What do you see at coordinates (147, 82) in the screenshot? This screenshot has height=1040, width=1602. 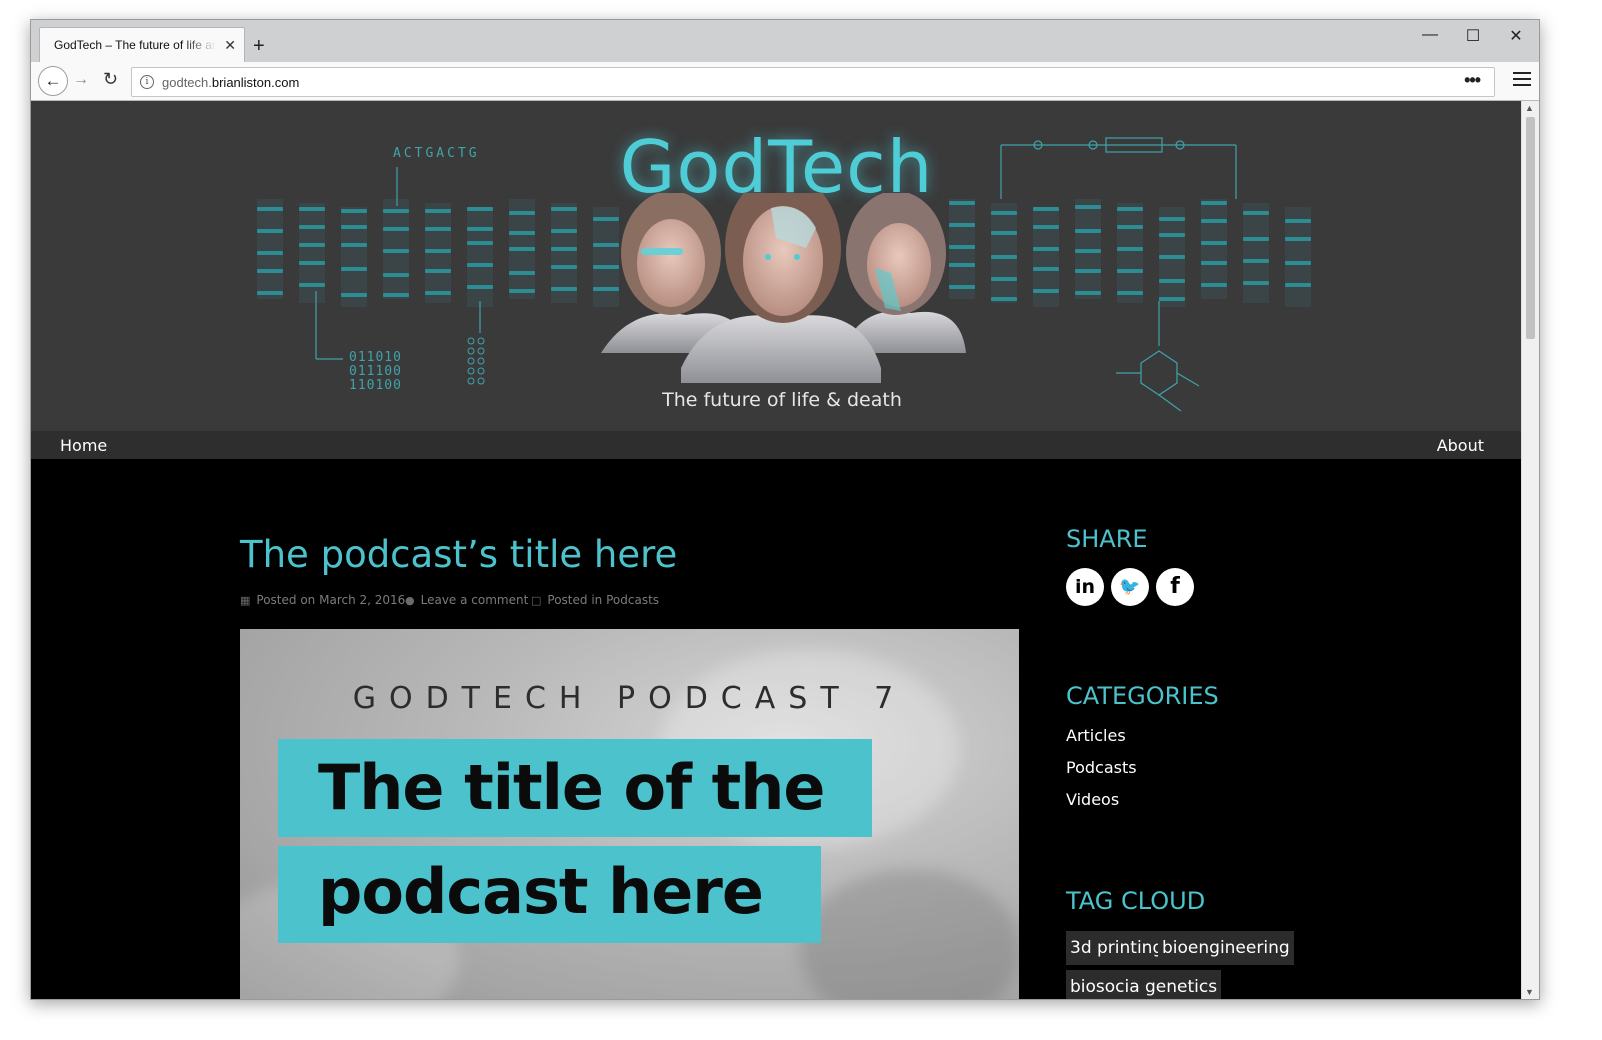 I see `info-icon: i` at bounding box center [147, 82].